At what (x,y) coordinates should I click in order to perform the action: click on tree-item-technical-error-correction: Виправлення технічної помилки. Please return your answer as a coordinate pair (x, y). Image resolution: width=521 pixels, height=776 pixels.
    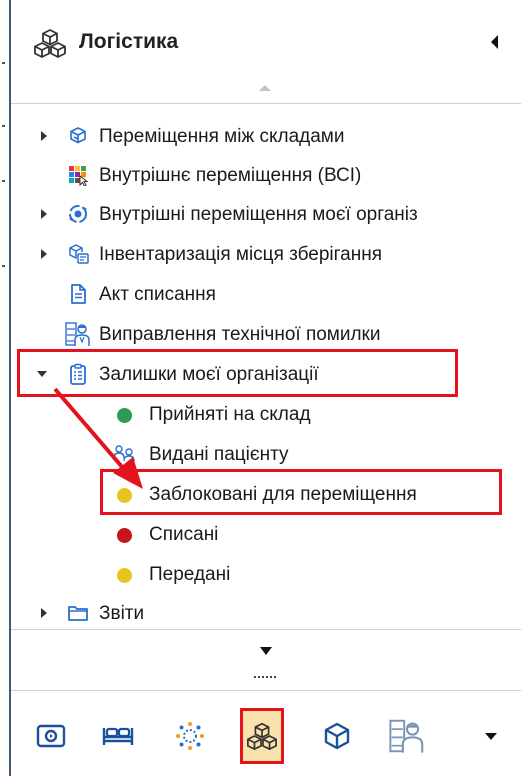
    Looking at the image, I should click on (266, 334).